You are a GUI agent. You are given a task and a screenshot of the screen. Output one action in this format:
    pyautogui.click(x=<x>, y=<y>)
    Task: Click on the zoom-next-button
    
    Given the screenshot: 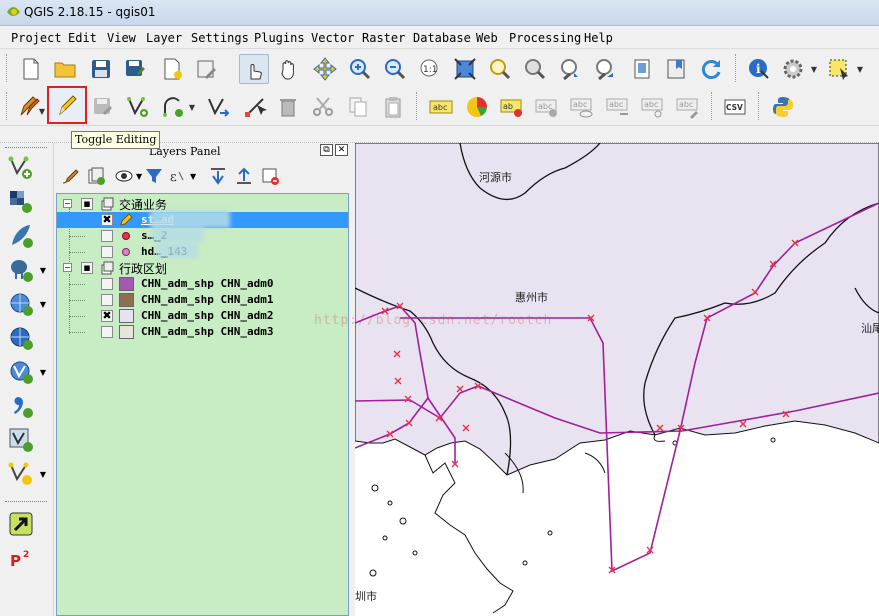 What is the action you would take?
    pyautogui.click(x=605, y=69)
    